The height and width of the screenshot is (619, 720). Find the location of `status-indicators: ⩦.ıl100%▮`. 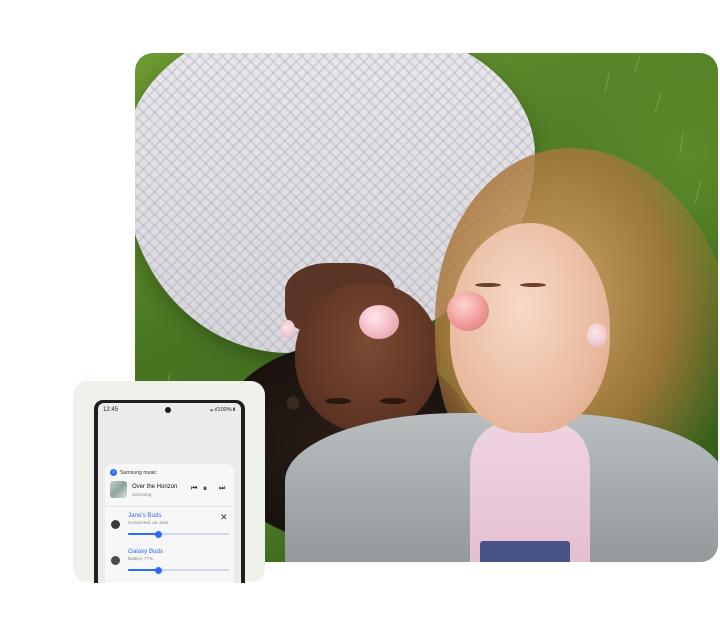

status-indicators: ⩦.ıl100%▮ is located at coordinates (223, 410).